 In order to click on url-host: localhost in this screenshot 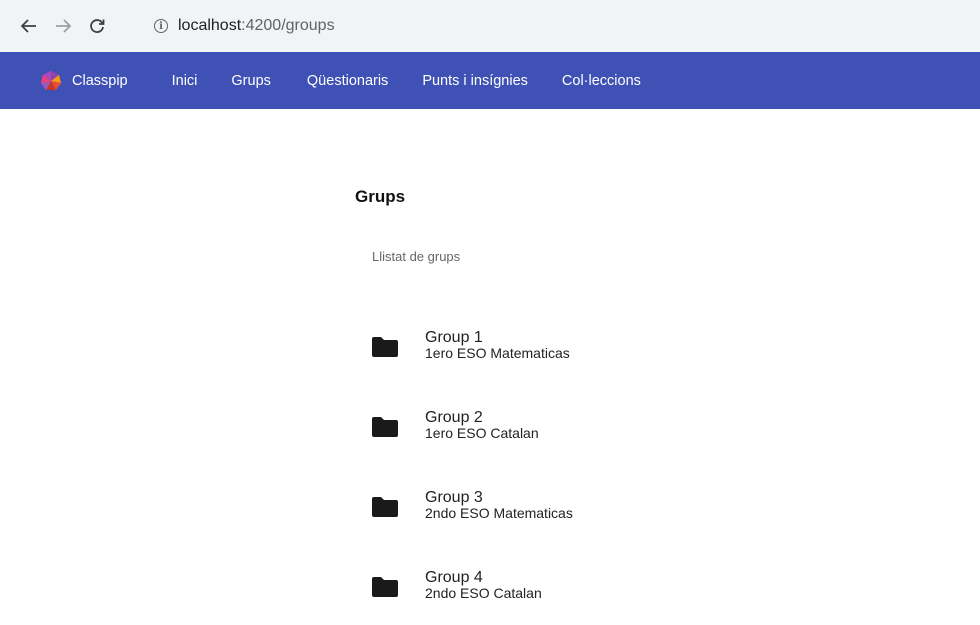, I will do `click(210, 25)`.